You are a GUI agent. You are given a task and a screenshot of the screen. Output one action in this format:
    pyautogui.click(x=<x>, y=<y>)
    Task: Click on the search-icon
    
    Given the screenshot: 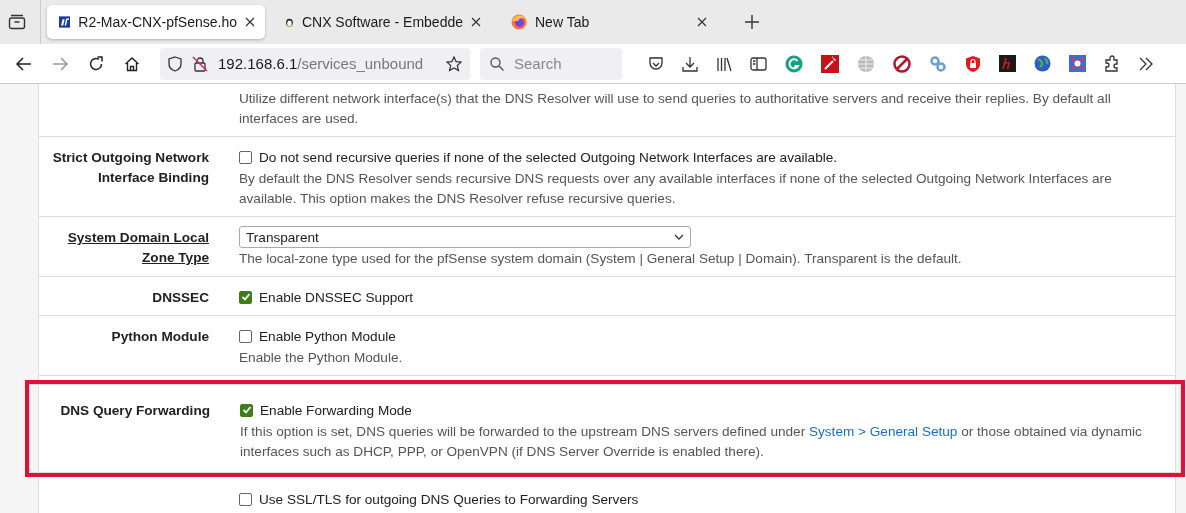 What is the action you would take?
    pyautogui.click(x=497, y=63)
    